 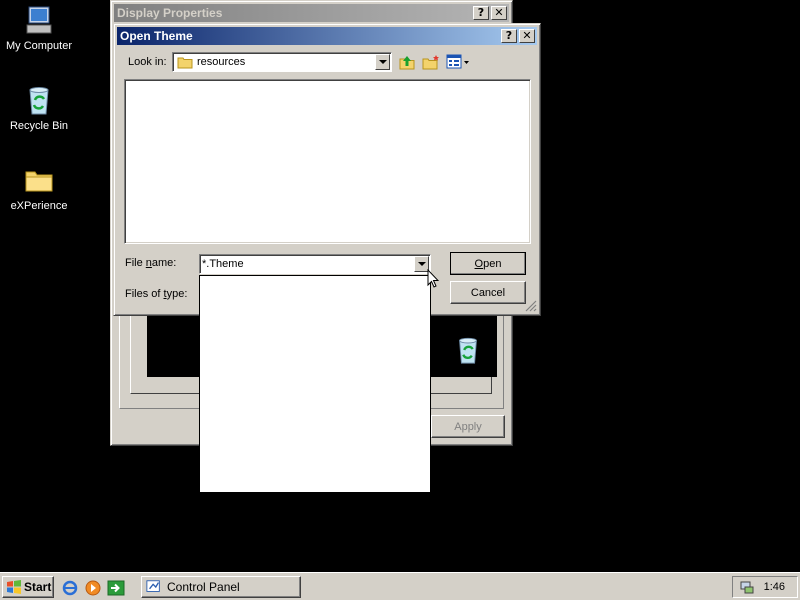 I want to click on desktop-icon-label: Recycle Bin, so click(x=39, y=126).